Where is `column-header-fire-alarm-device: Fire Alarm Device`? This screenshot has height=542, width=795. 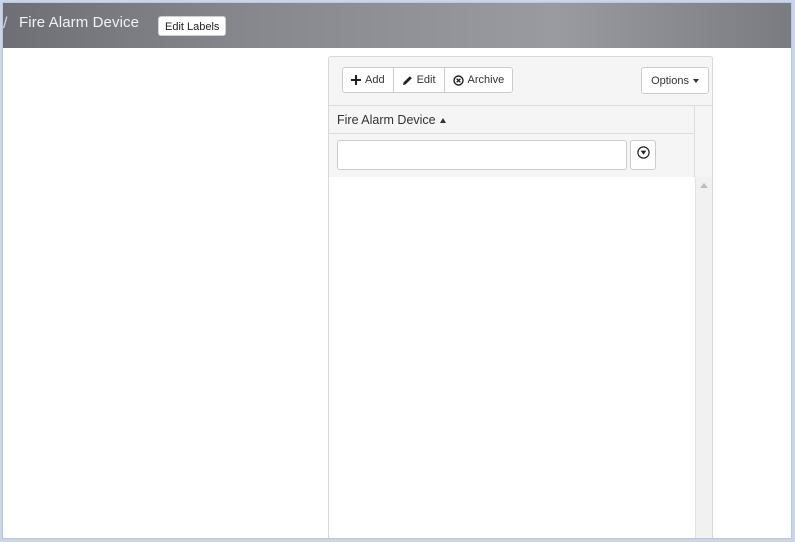 column-header-fire-alarm-device: Fire Alarm Device is located at coordinates (512, 120).